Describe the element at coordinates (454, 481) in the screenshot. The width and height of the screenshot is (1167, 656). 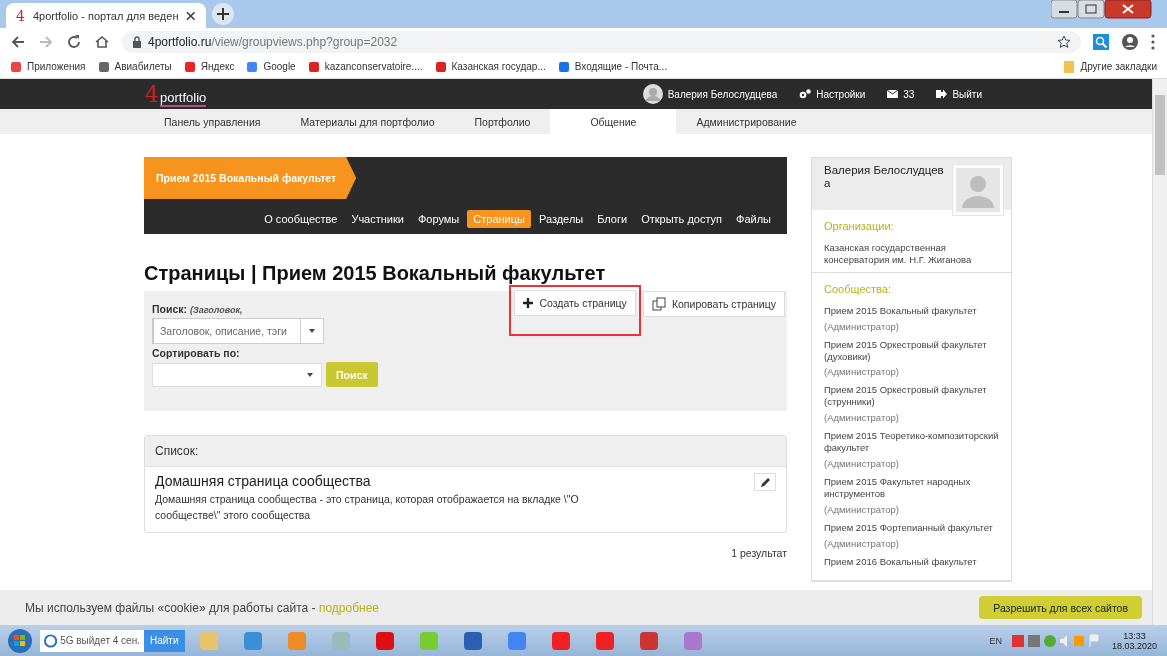
I see `page-title: Домашняя страница сообщества` at that location.